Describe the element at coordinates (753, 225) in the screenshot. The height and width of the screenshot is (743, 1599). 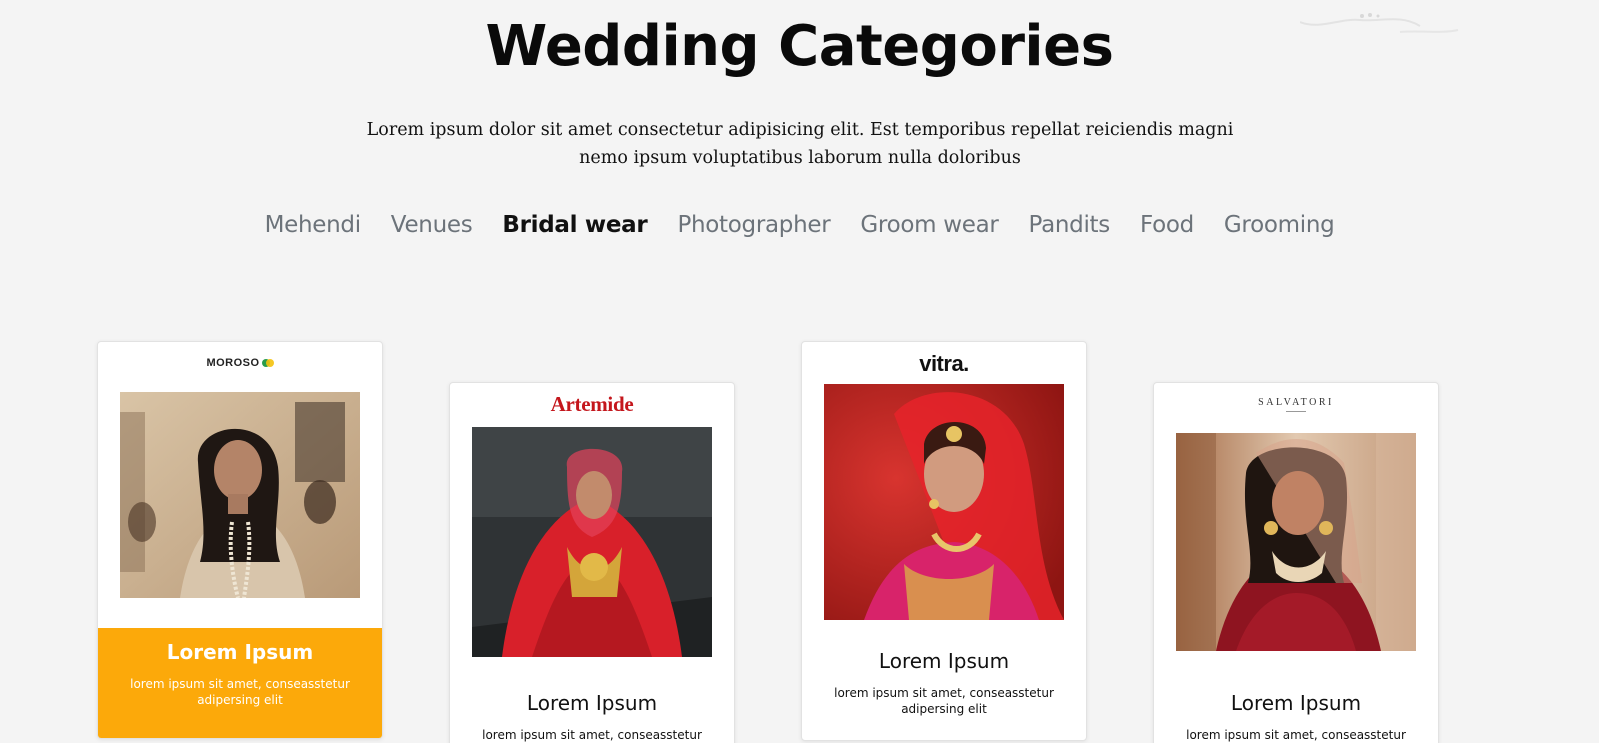
I see `tab-photographer: Photographer` at that location.